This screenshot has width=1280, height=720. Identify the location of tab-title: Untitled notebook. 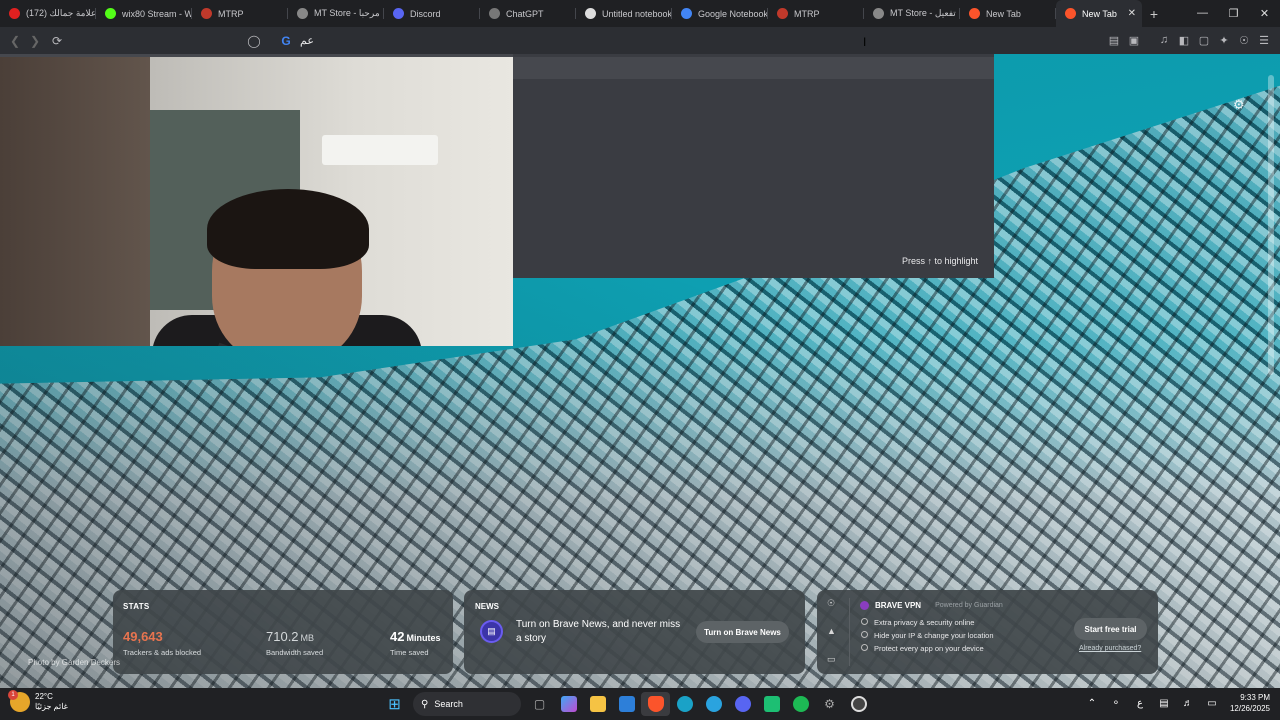
(637, 13).